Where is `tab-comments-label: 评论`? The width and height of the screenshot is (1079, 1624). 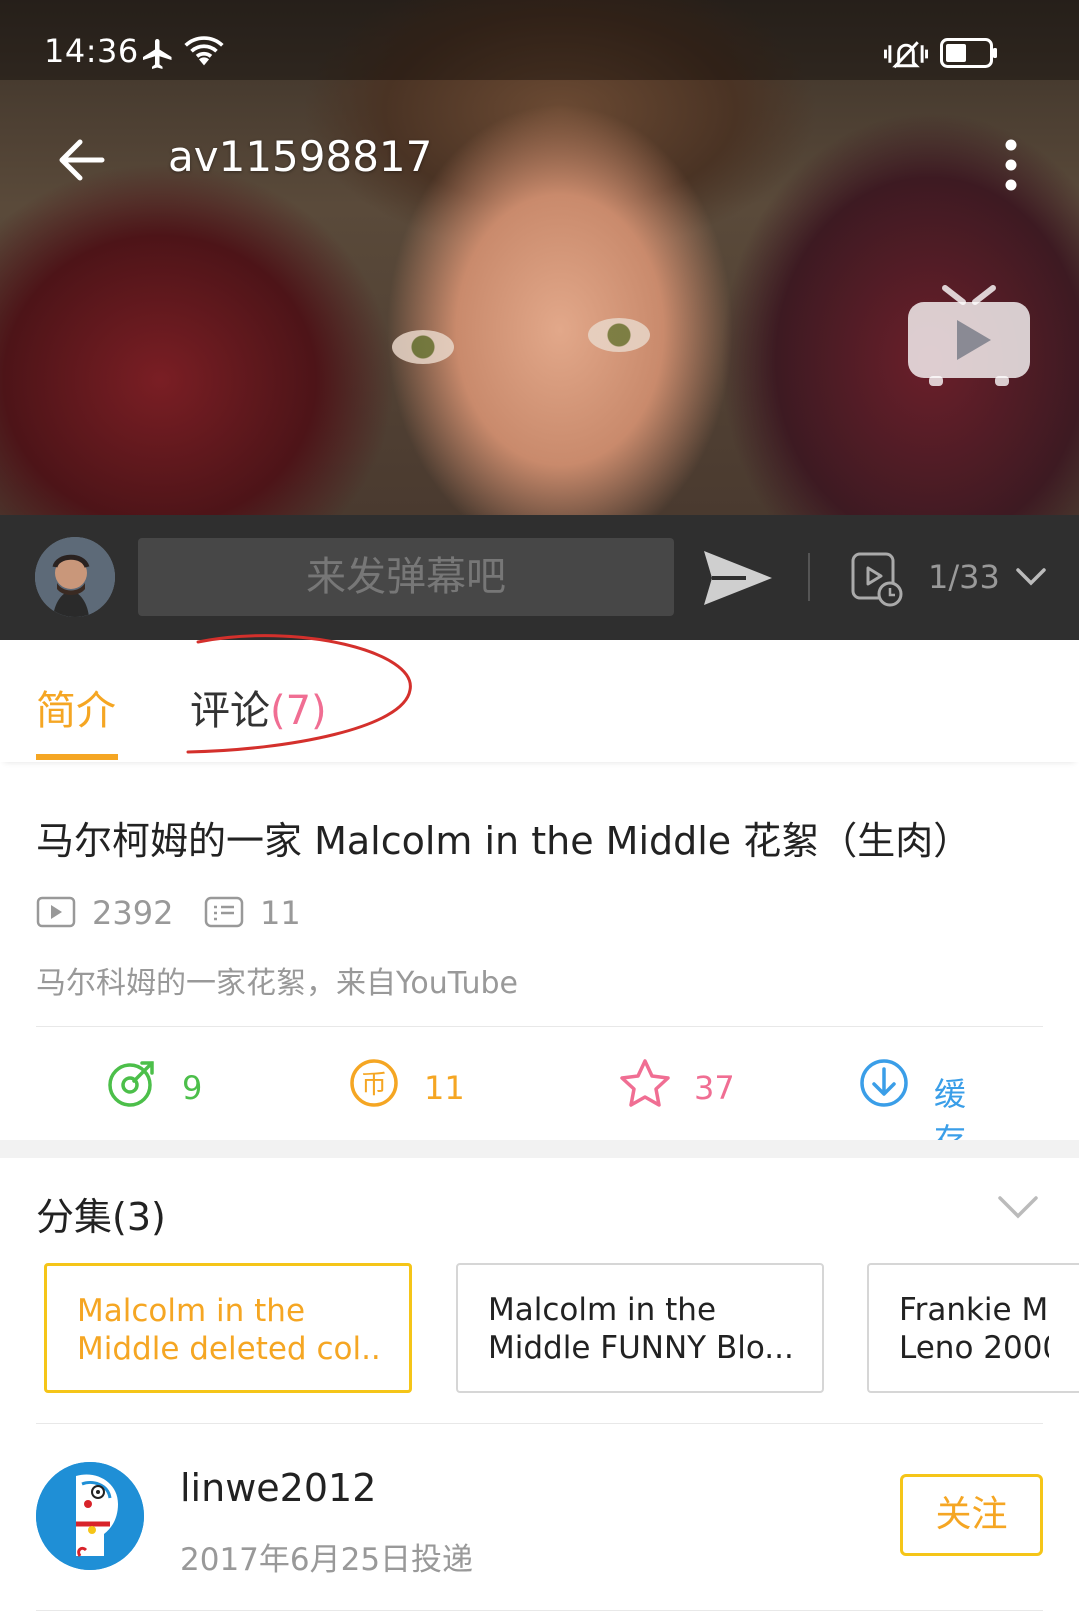 tab-comments-label: 评论 is located at coordinates (230, 711).